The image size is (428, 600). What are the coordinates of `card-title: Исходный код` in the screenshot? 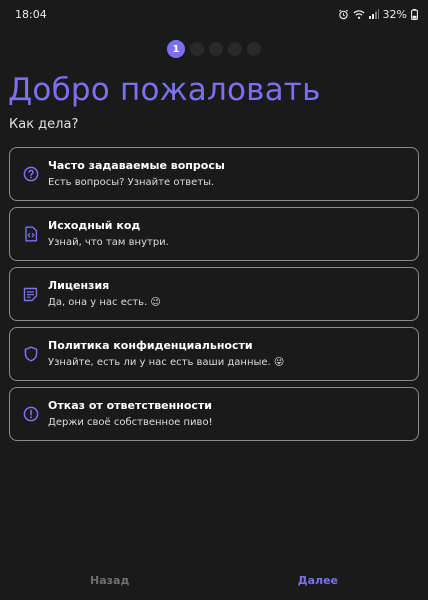 It's located at (94, 225).